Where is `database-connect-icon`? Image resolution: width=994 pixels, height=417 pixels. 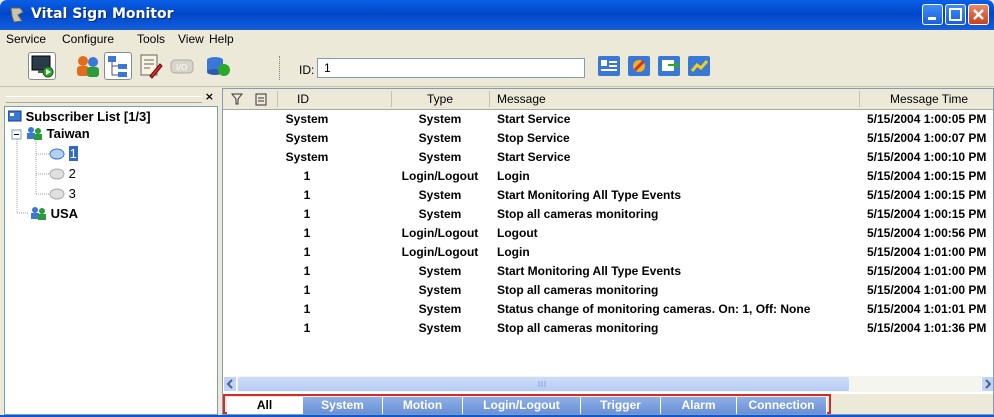 database-connect-icon is located at coordinates (218, 66).